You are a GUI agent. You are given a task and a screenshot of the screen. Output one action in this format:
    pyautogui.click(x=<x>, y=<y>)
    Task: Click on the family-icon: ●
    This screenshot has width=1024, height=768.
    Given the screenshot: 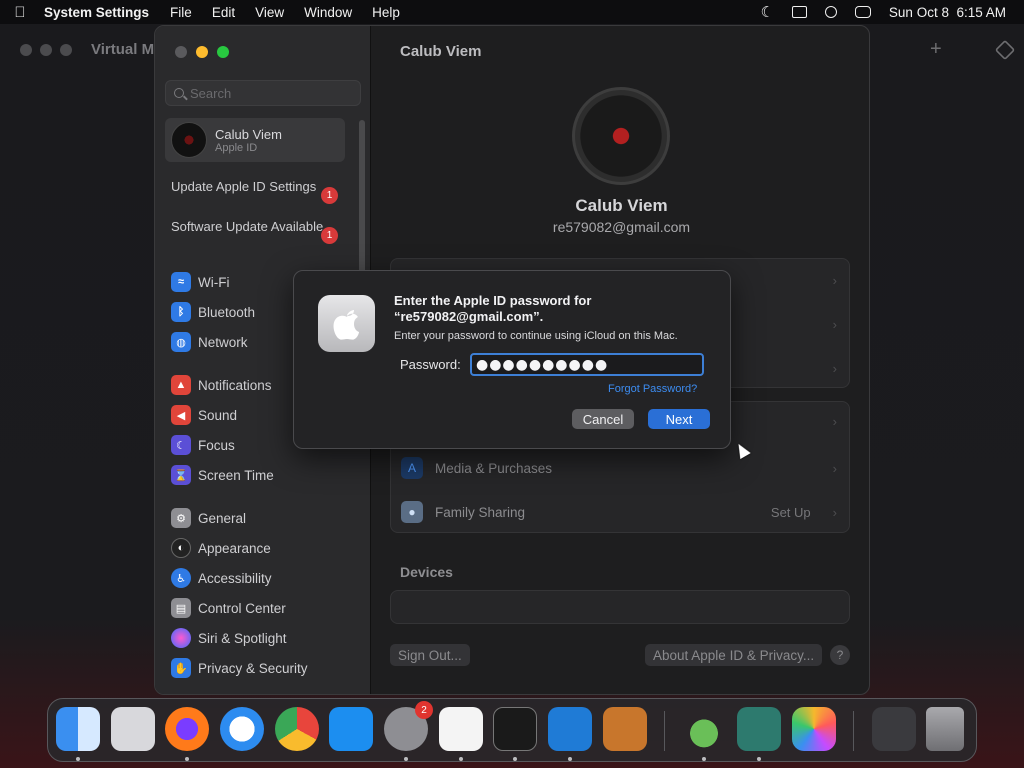 What is the action you would take?
    pyautogui.click(x=412, y=512)
    